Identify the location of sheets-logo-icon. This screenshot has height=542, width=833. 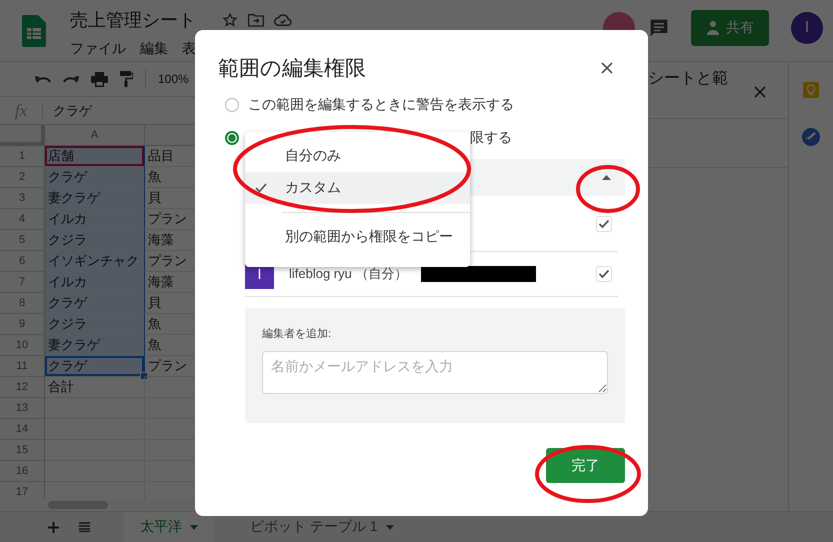
(34, 31).